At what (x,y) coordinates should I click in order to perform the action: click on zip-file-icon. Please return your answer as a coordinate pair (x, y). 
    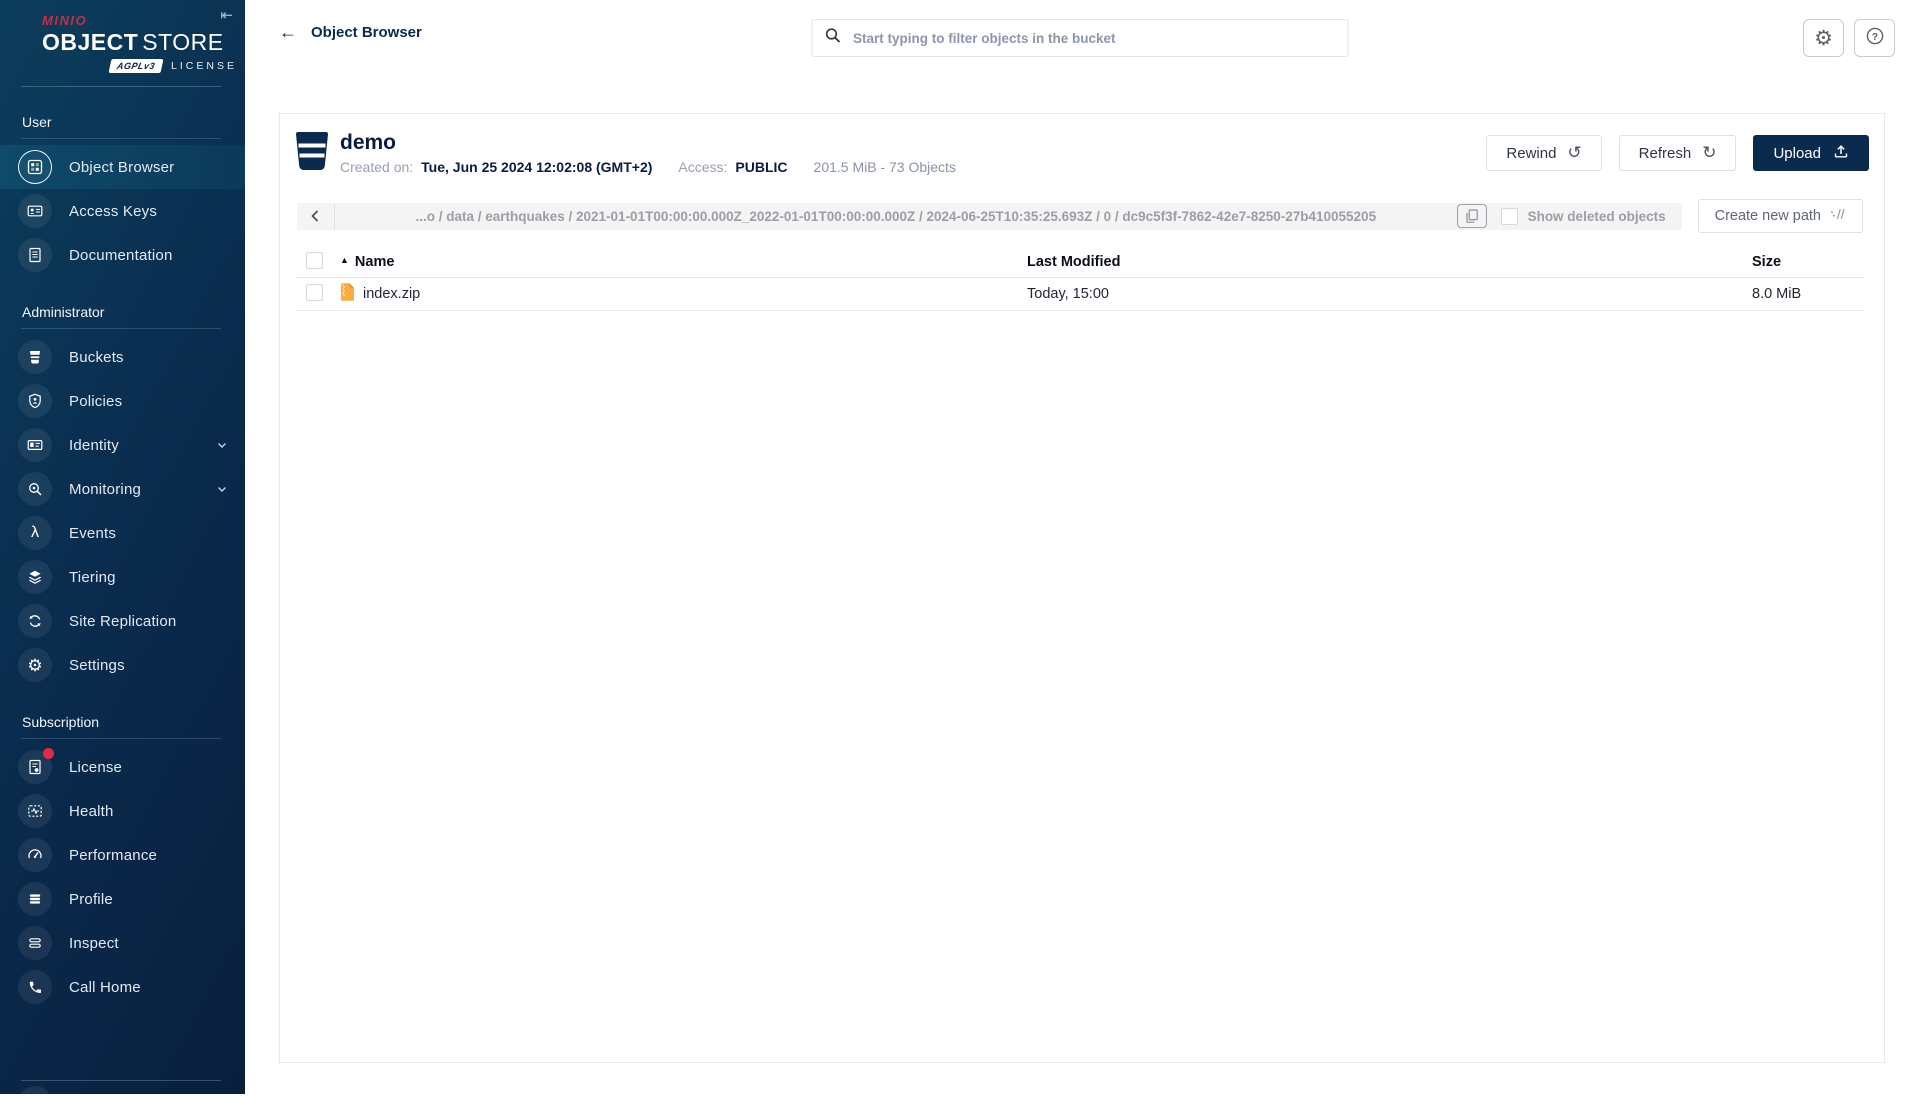
    Looking at the image, I should click on (347, 294).